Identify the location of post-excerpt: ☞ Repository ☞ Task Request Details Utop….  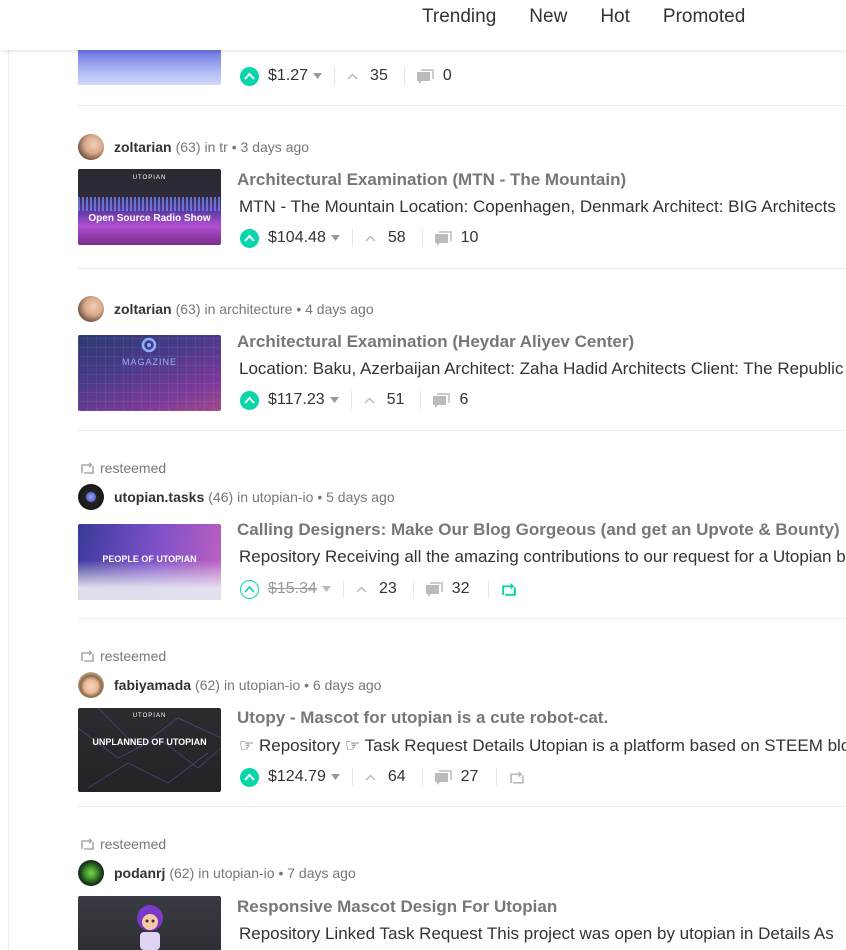
(542, 746).